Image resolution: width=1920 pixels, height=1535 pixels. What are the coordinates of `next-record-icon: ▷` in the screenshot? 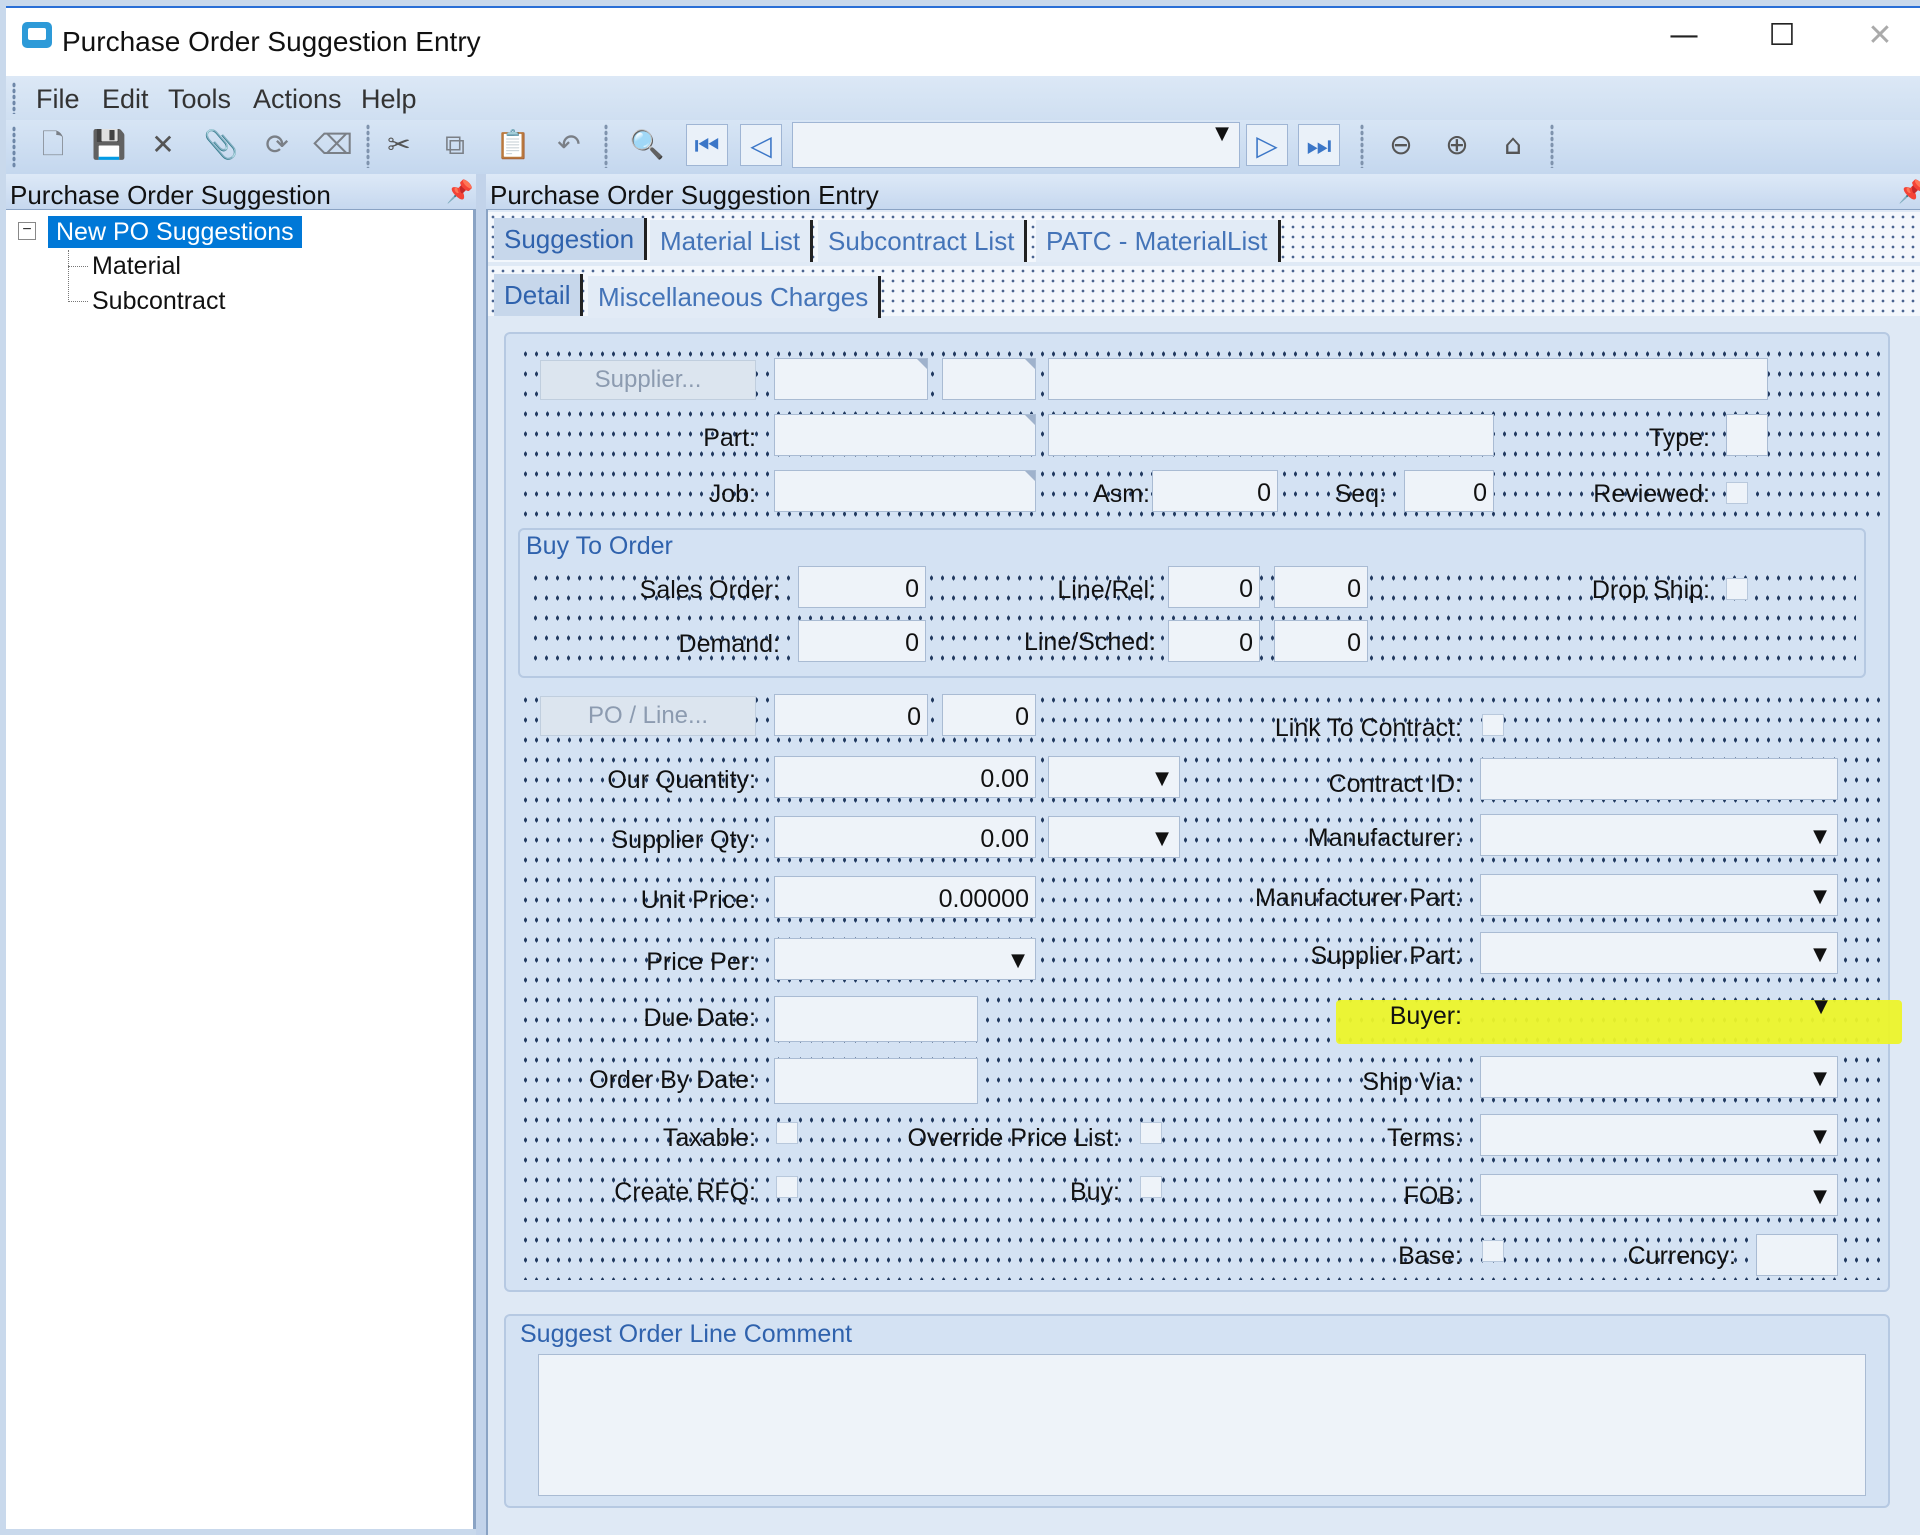 It's located at (1267, 145).